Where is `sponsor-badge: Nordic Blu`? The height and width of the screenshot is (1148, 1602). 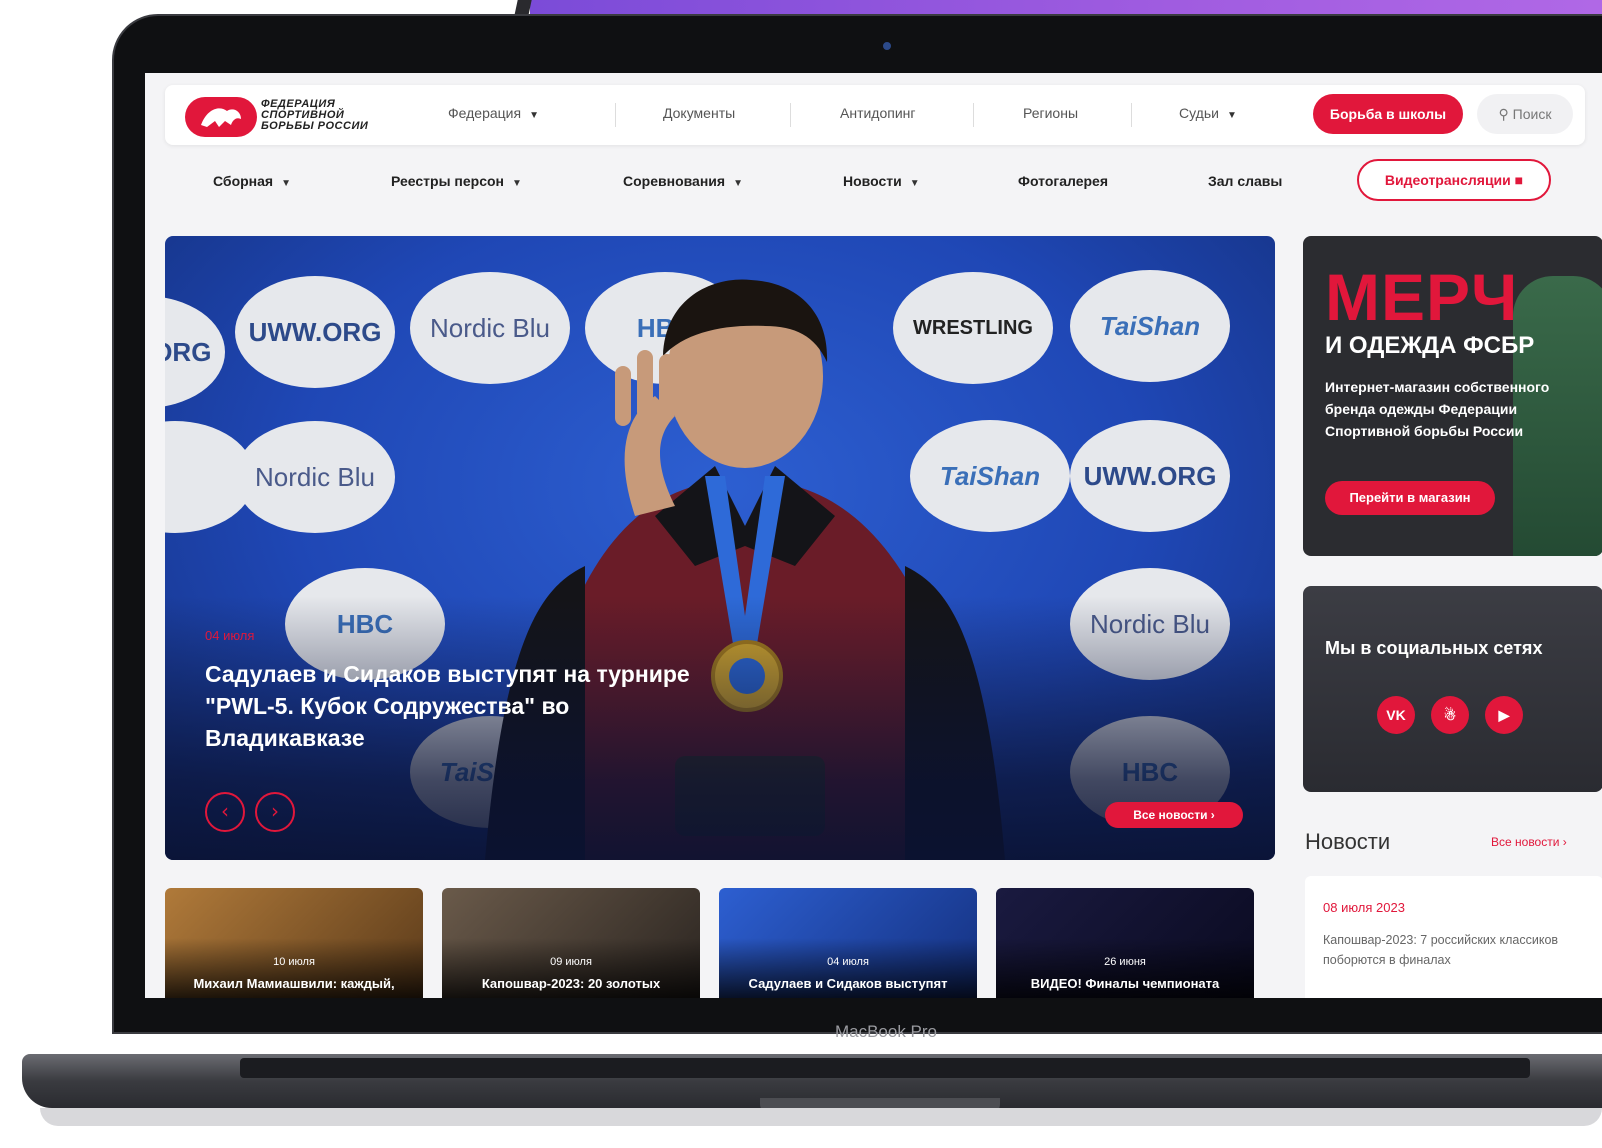 sponsor-badge: Nordic Blu is located at coordinates (315, 477).